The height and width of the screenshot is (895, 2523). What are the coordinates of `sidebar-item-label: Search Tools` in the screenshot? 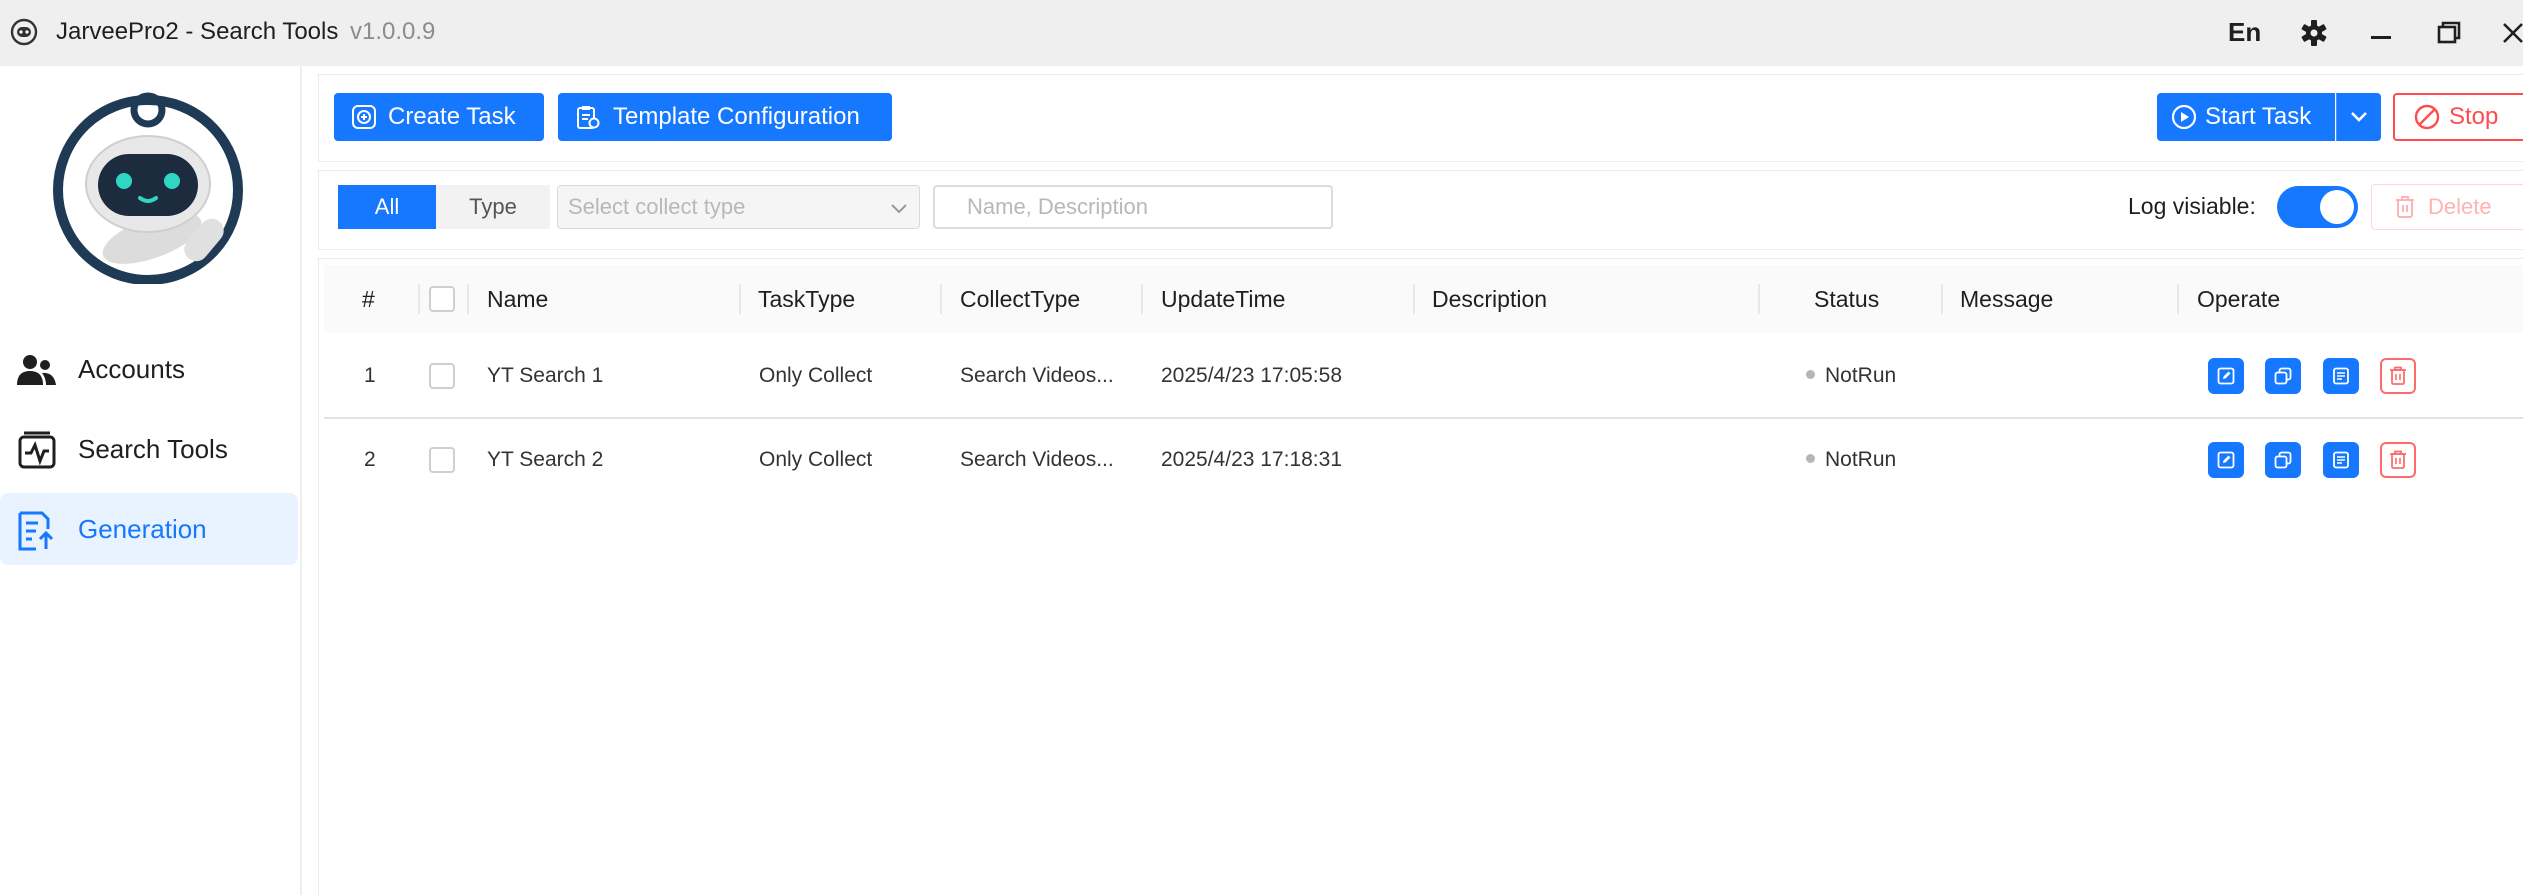 It's located at (153, 449).